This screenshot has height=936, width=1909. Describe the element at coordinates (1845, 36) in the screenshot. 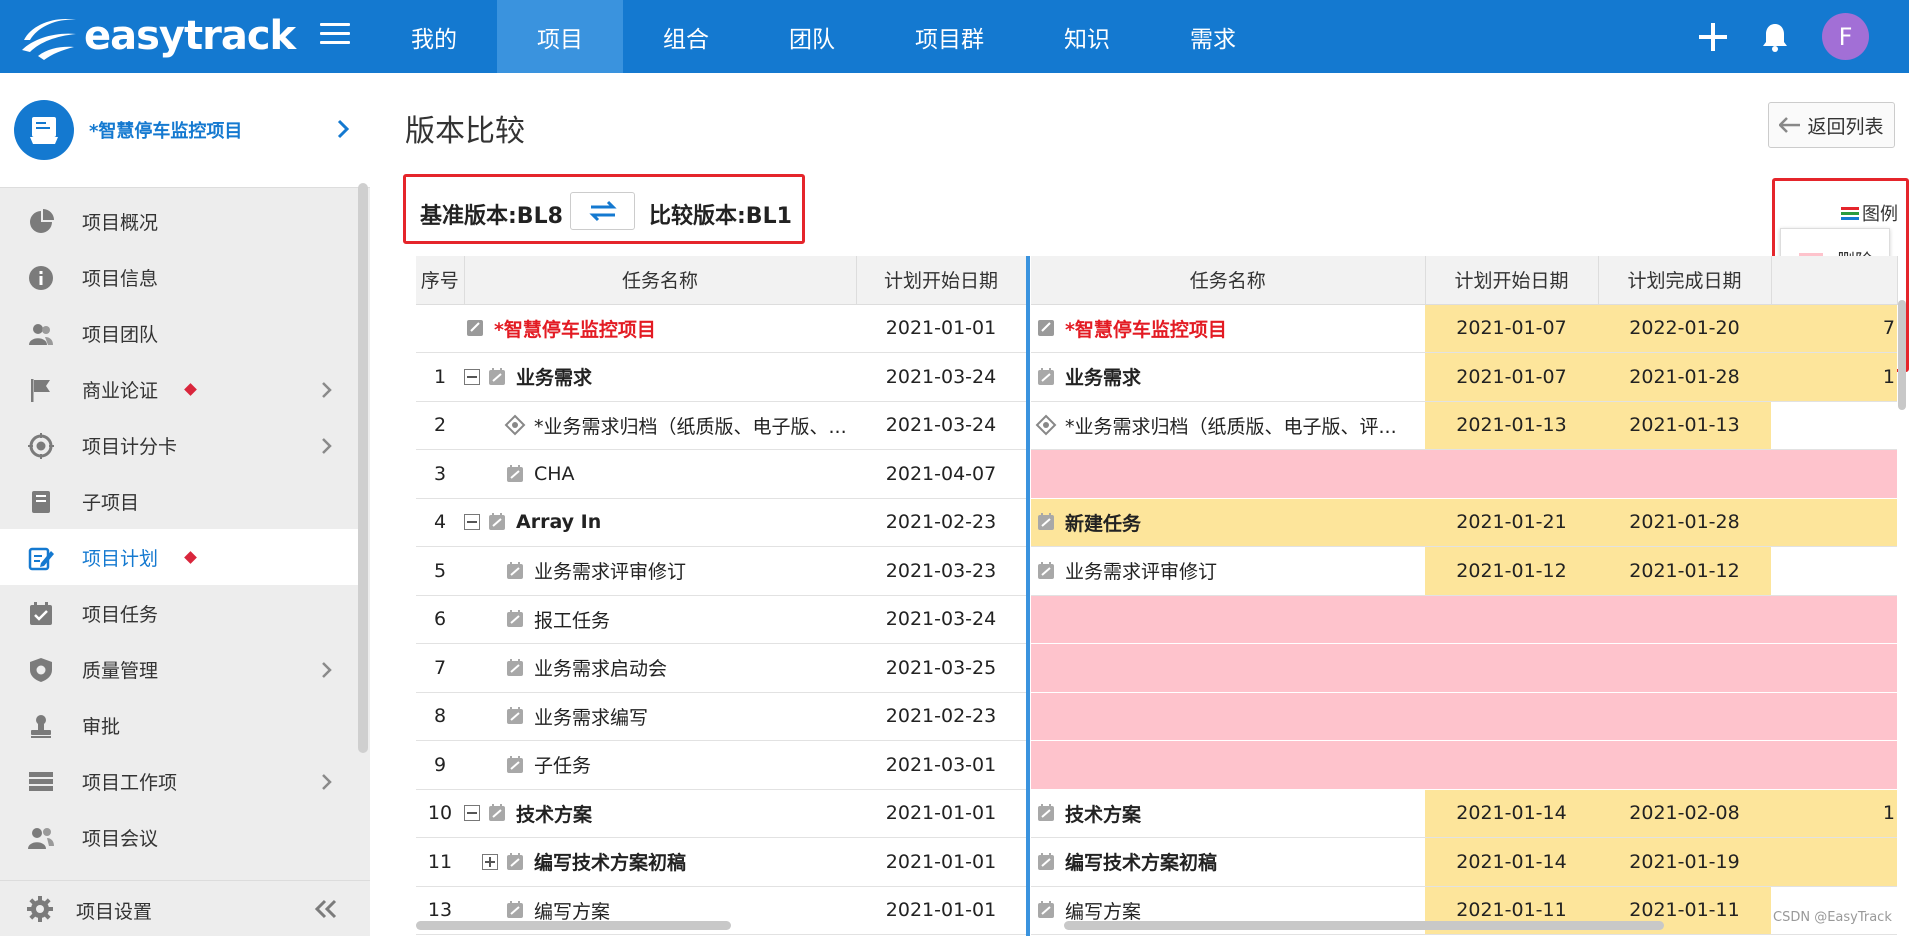

I see `user-avatar: F` at that location.